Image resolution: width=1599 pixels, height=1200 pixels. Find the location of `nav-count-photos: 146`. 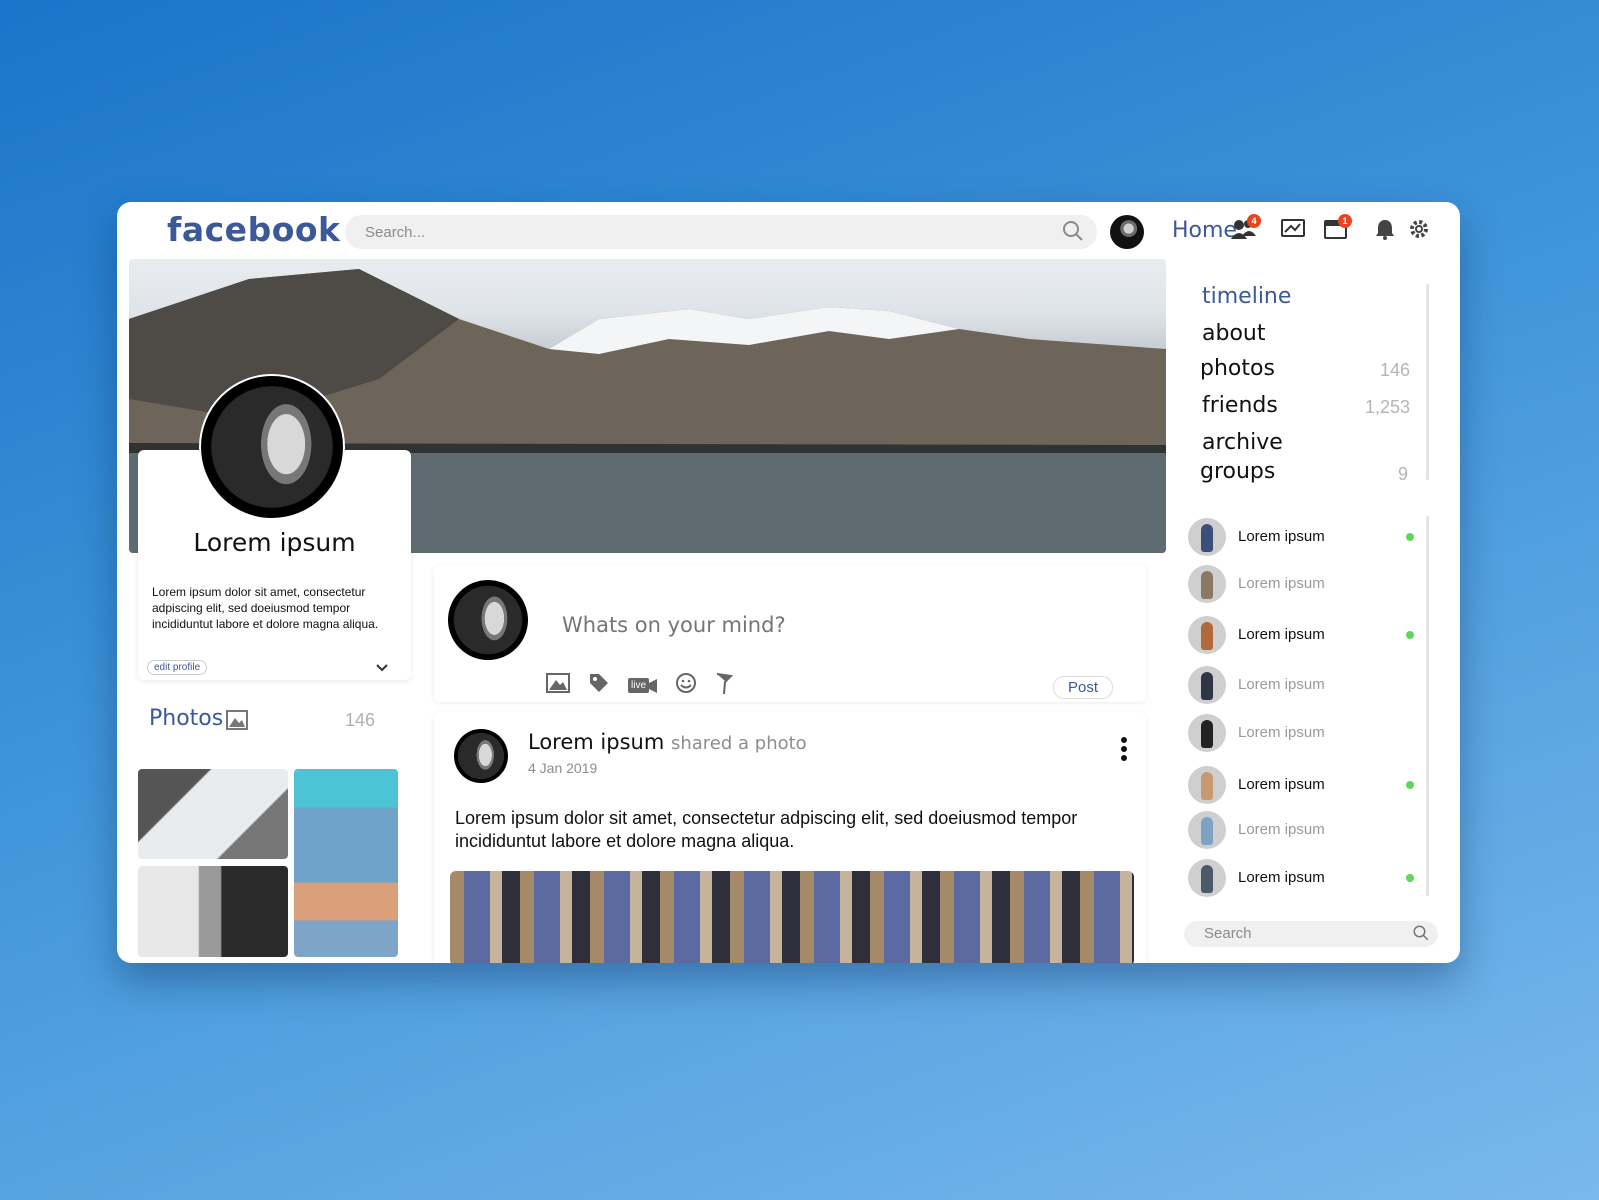

nav-count-photos: 146 is located at coordinates (1394, 370).